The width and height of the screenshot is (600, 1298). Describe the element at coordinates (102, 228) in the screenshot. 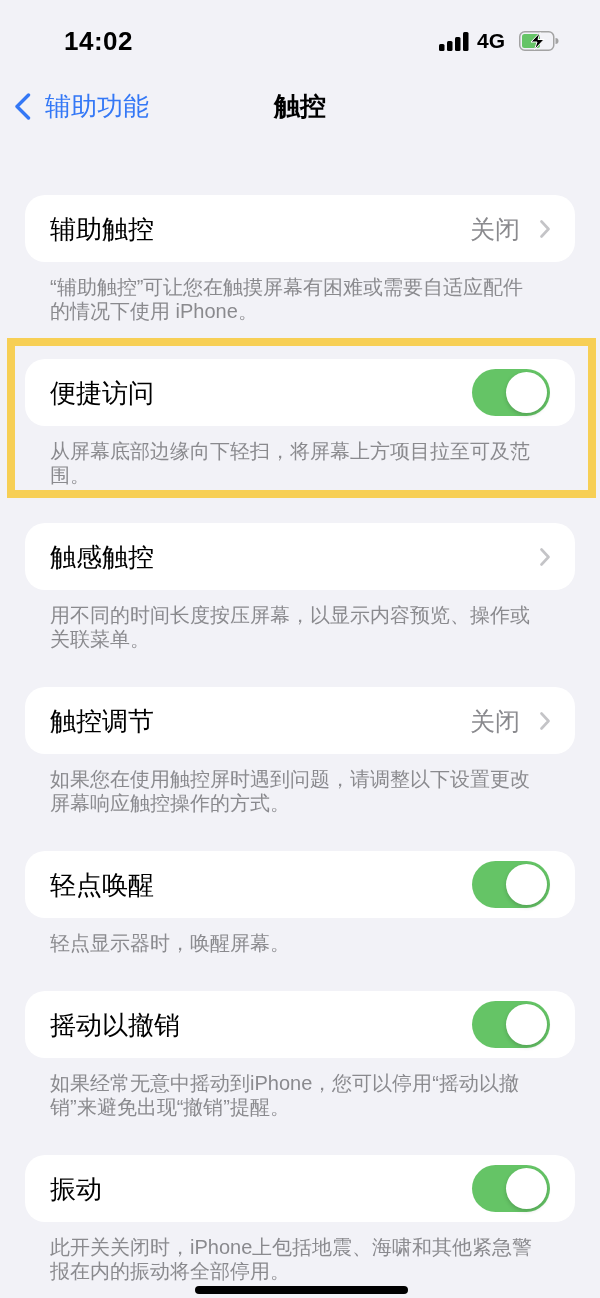

I see `row-label: 辅助触控` at that location.